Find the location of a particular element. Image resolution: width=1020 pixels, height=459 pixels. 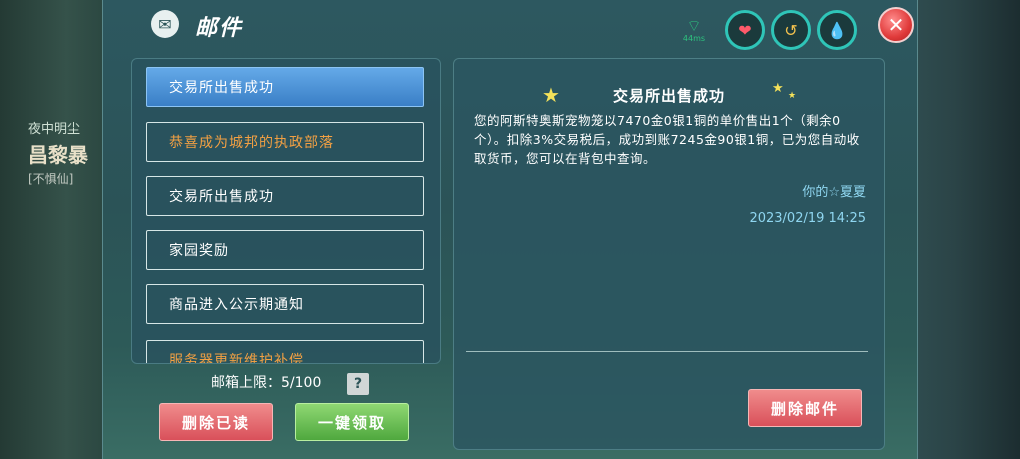

mail-list-item: 交易所出售成功 is located at coordinates (285, 196).